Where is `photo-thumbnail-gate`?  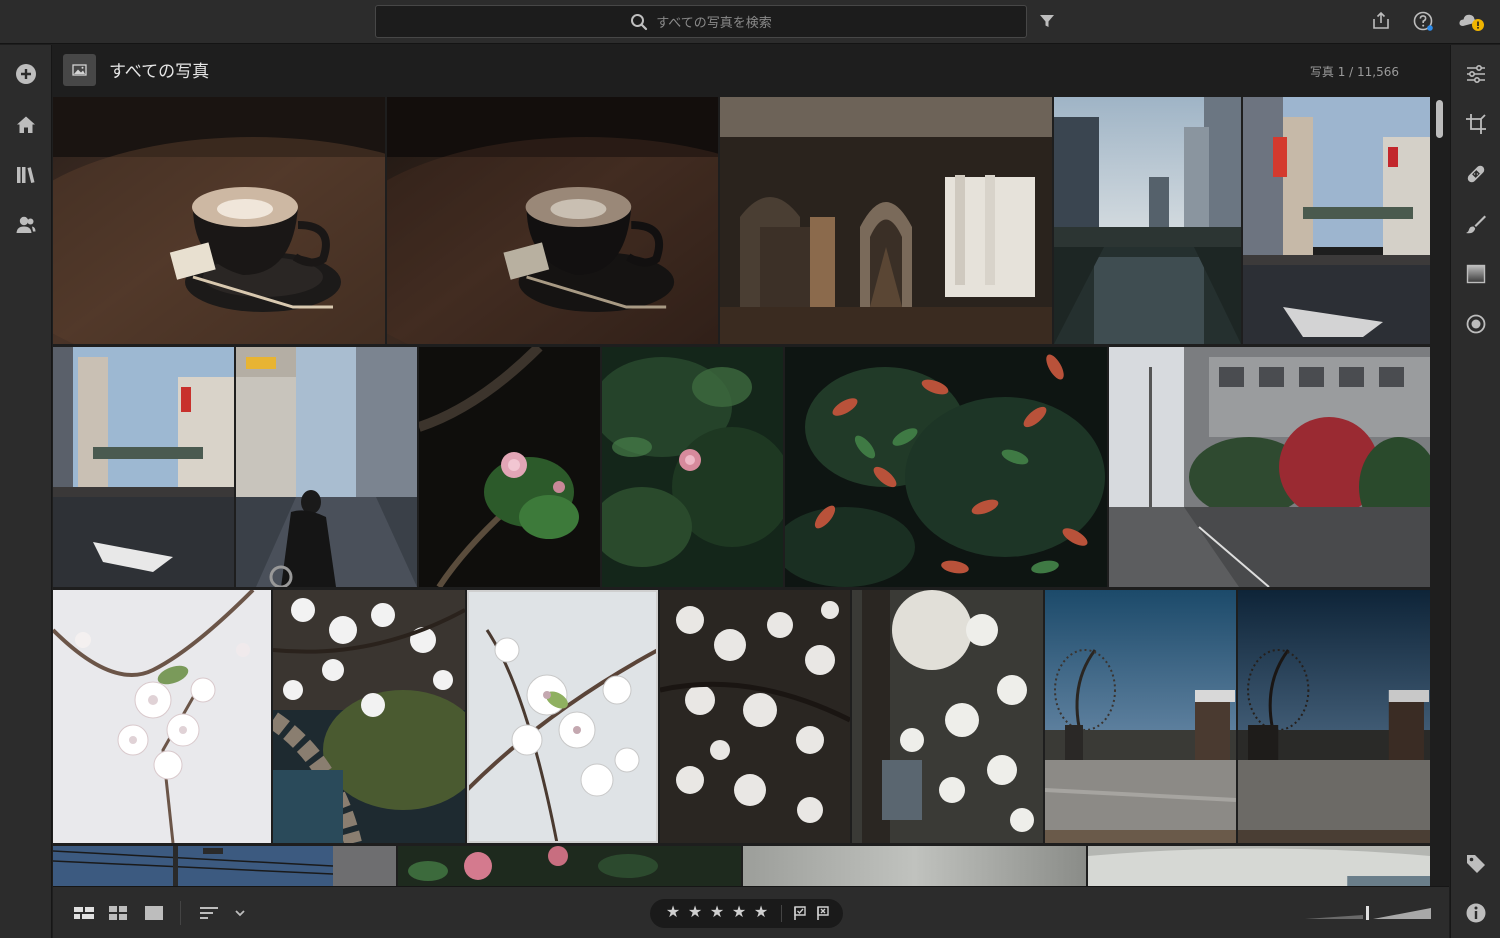
photo-thumbnail-gate is located at coordinates (1140, 716).